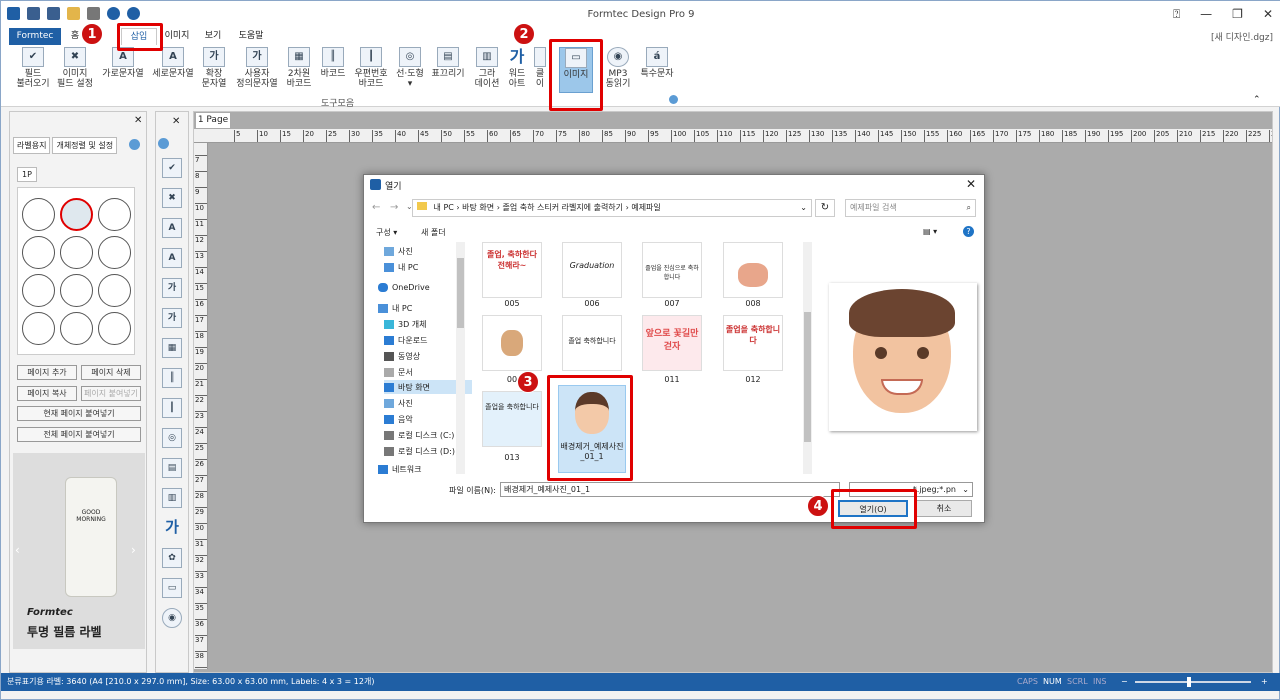 This screenshot has height=700, width=1280. What do you see at coordinates (517, 68) in the screenshot?
I see `wordart-button: 가 워드 아트` at bounding box center [517, 68].